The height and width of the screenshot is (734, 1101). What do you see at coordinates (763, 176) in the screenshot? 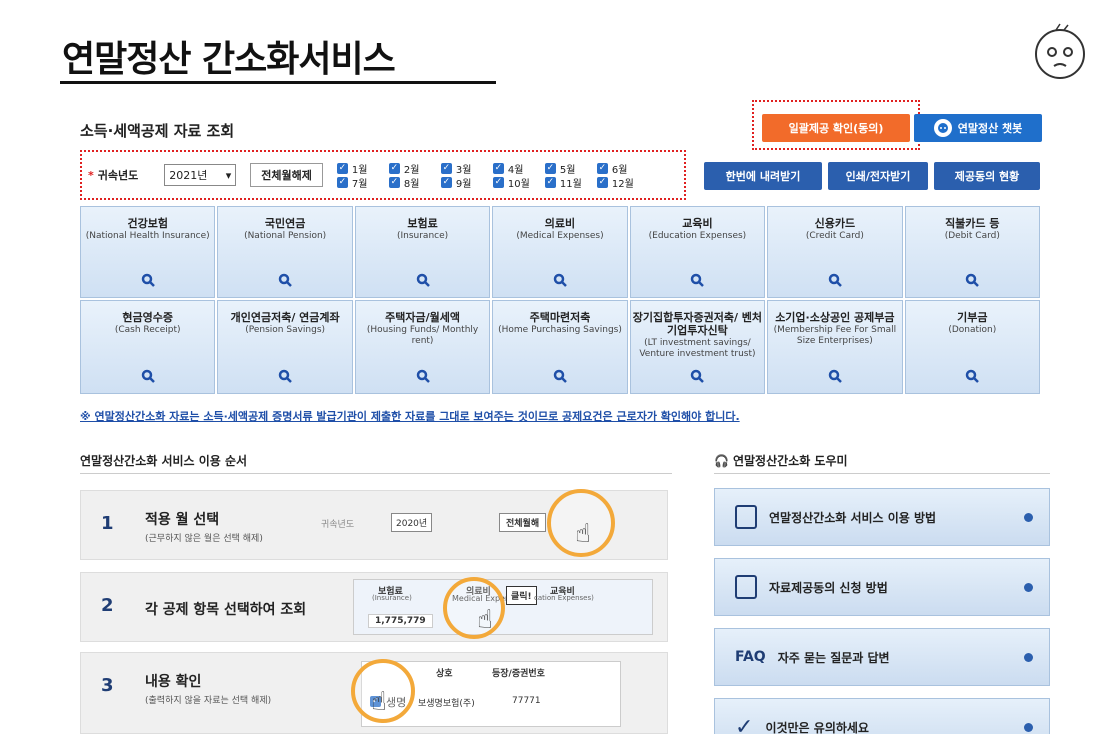
I see `download-all-button: 한번에 내려받기` at bounding box center [763, 176].